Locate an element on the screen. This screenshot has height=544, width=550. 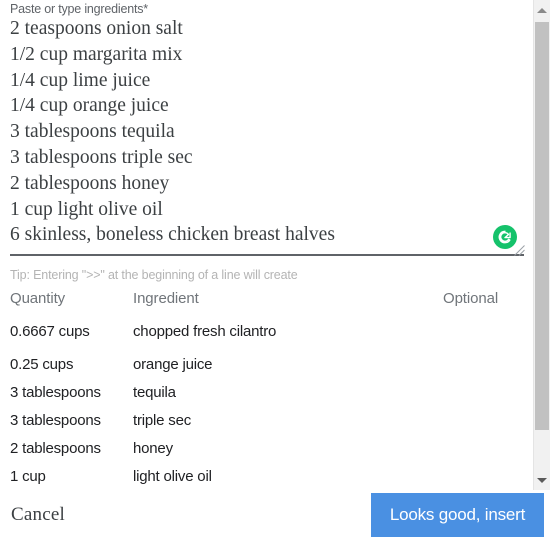
cell-quantity: 0.6667 cups is located at coordinates (50, 331).